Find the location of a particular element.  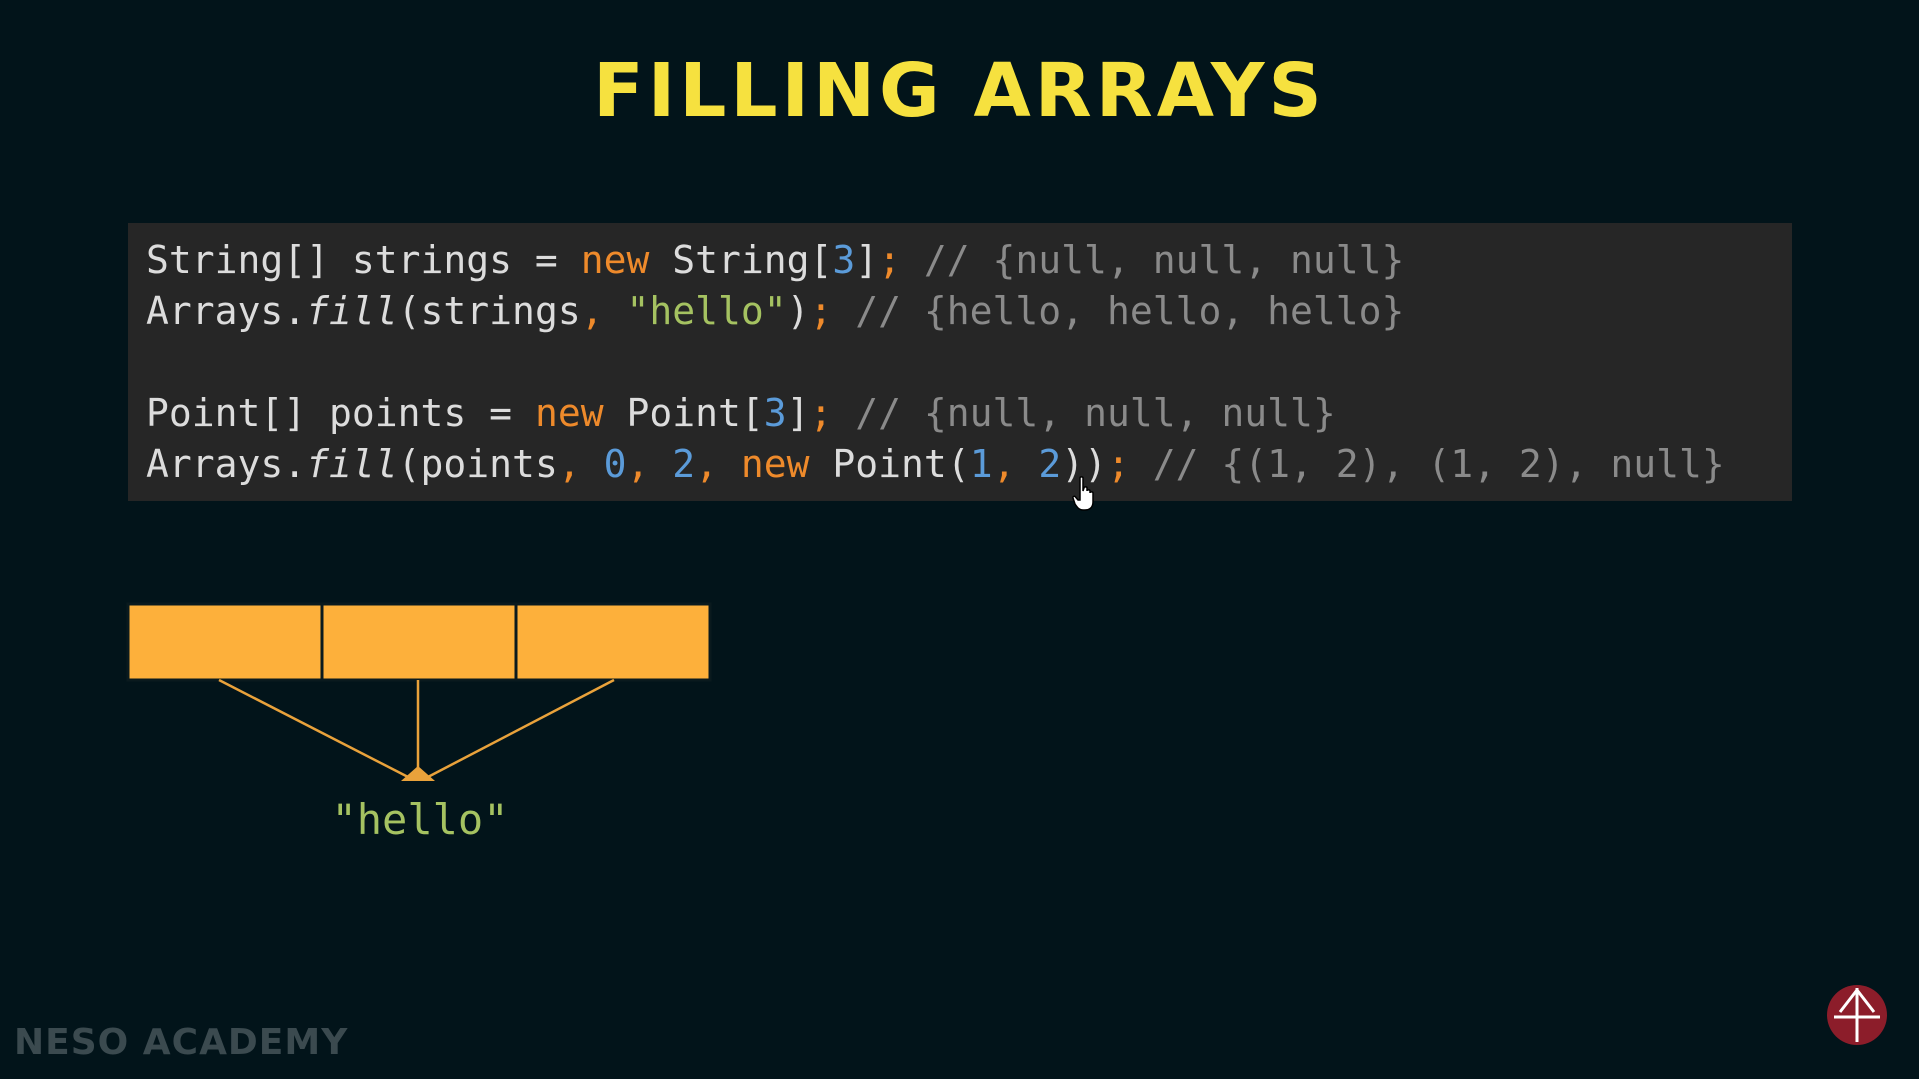

array-diagram is located at coordinates (419, 691).